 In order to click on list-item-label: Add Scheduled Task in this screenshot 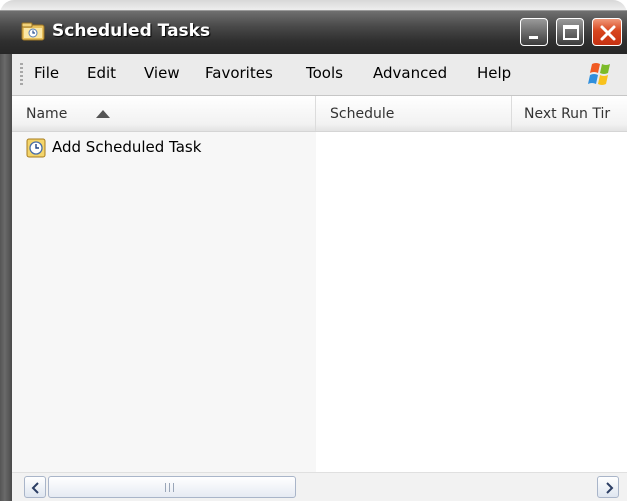, I will do `click(127, 147)`.